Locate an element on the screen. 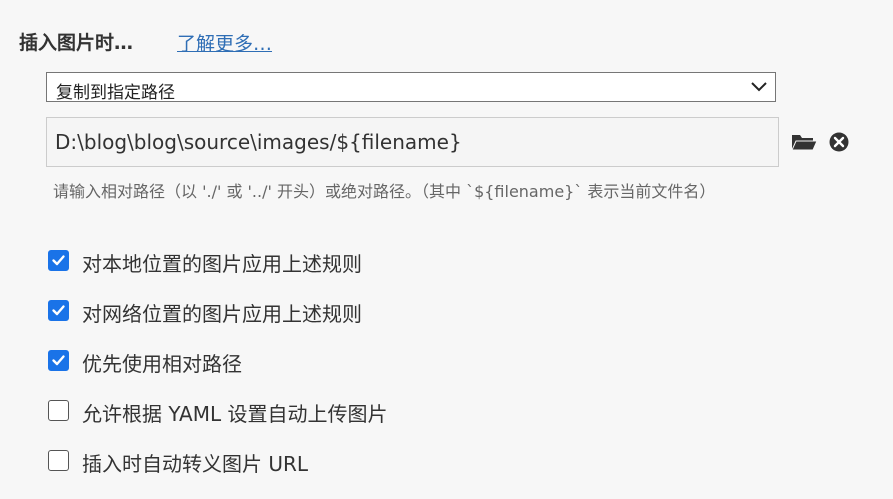 This screenshot has height=499, width=893. option-label: 优先使用相对路径 is located at coordinates (162, 364).